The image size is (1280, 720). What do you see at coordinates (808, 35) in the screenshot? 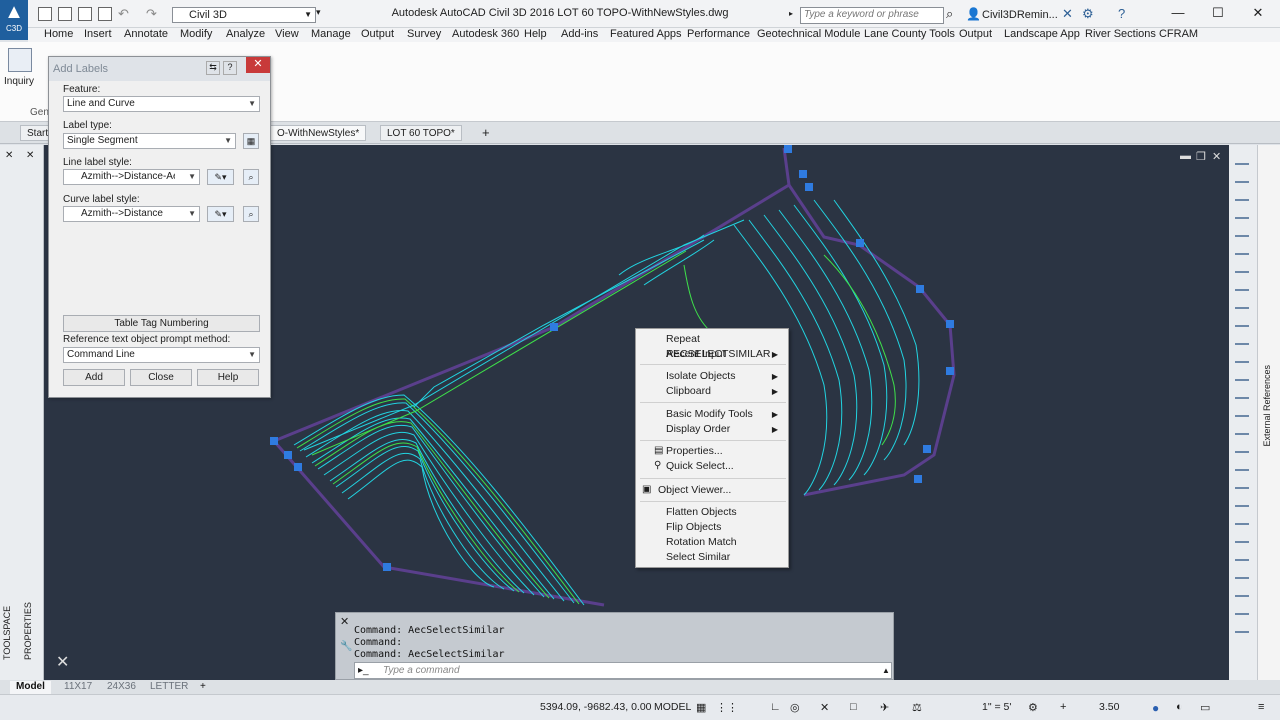
I see `menu-geotechnical-module: Geotechnical Module` at bounding box center [808, 35].